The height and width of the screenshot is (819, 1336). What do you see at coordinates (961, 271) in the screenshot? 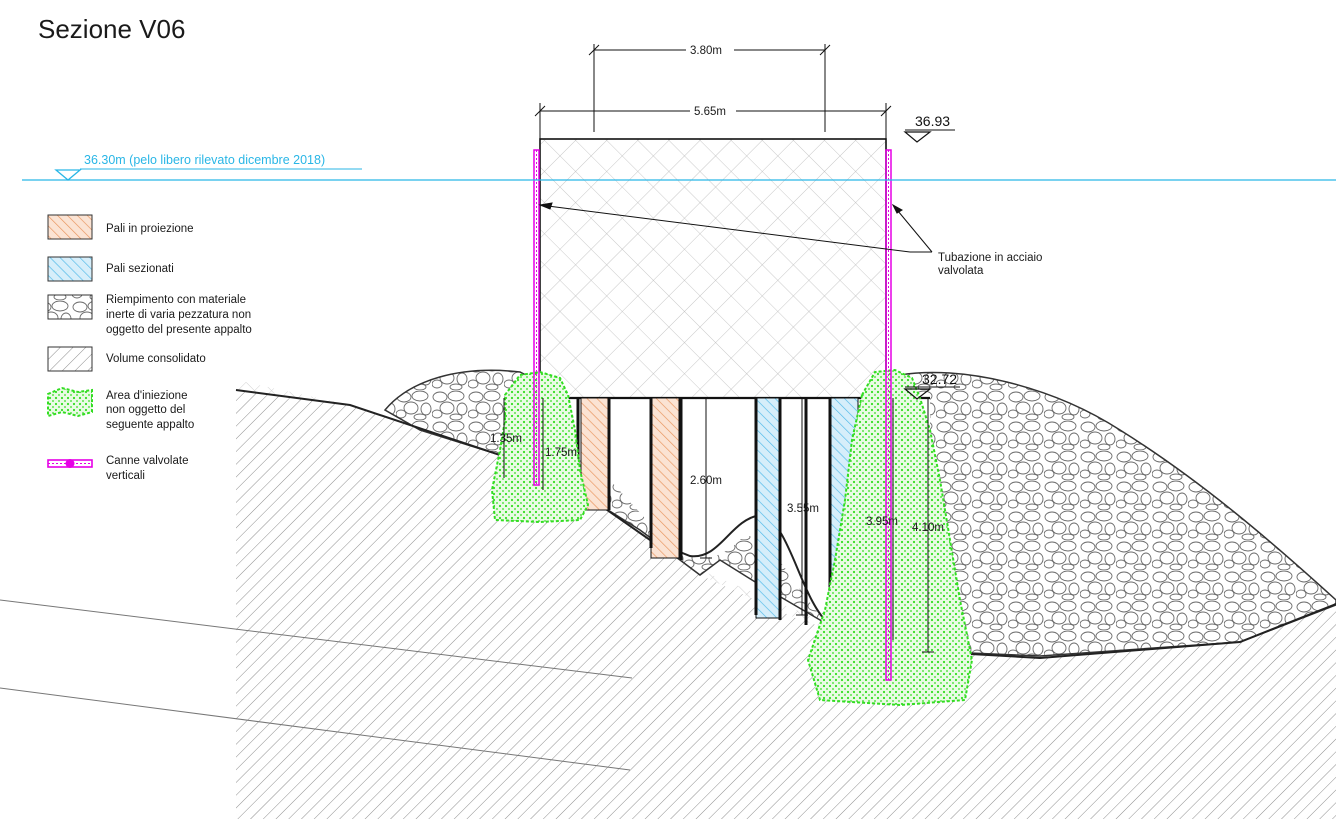
I see `tube-annotation-line2: valvolata` at bounding box center [961, 271].